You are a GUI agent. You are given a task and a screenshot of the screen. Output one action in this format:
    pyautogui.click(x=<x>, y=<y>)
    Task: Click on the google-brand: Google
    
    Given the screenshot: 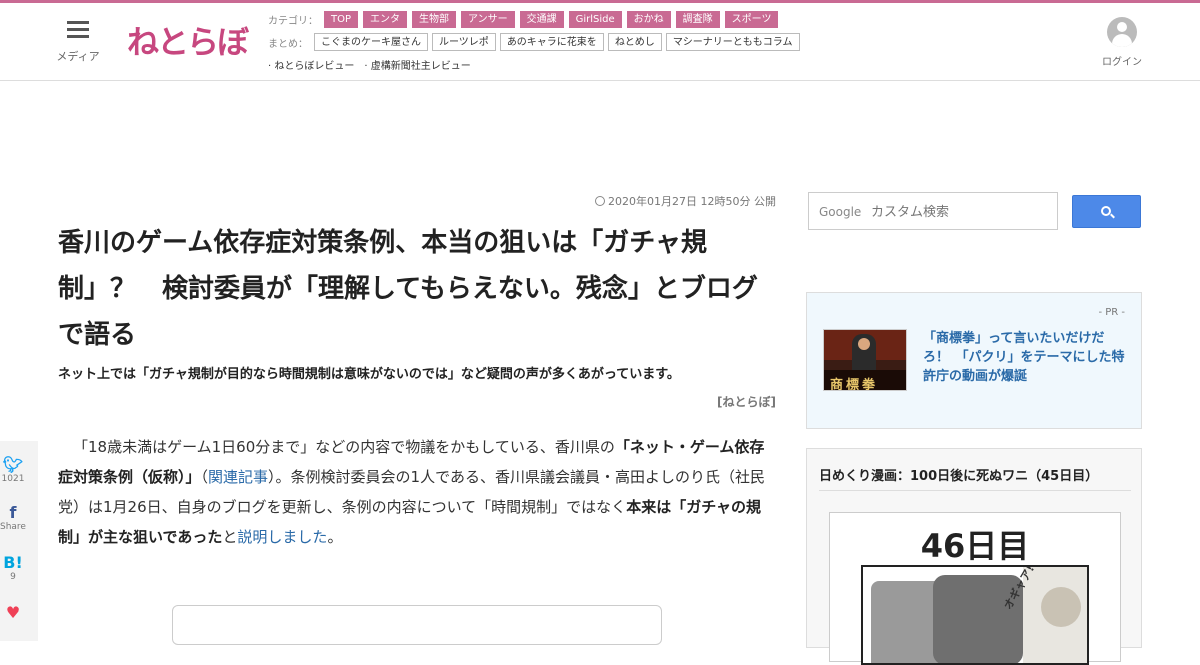 What is the action you would take?
    pyautogui.click(x=840, y=212)
    